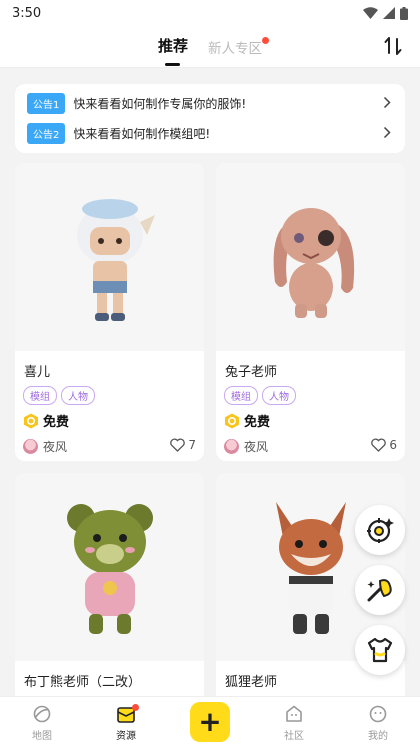 The image size is (420, 748). What do you see at coordinates (210, 13) in the screenshot?
I see `status-bar: 3:50` at bounding box center [210, 13].